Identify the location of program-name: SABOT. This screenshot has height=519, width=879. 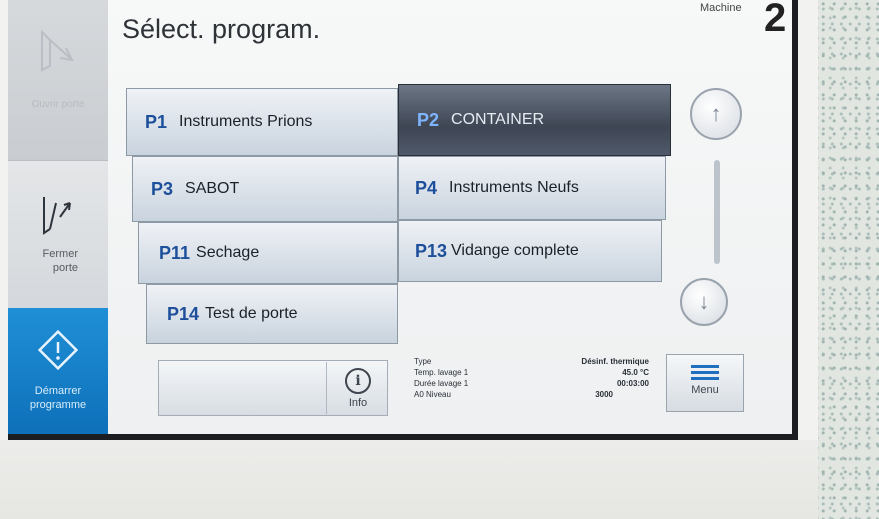
(212, 188).